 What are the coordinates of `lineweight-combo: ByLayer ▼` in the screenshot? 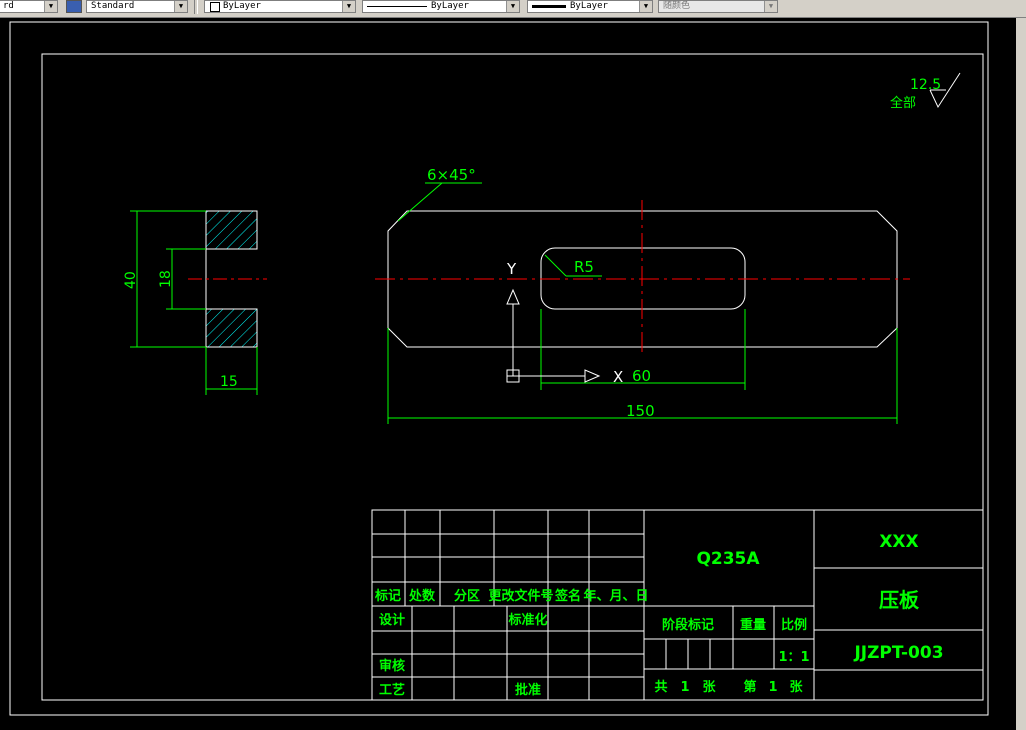 It's located at (590, 6).